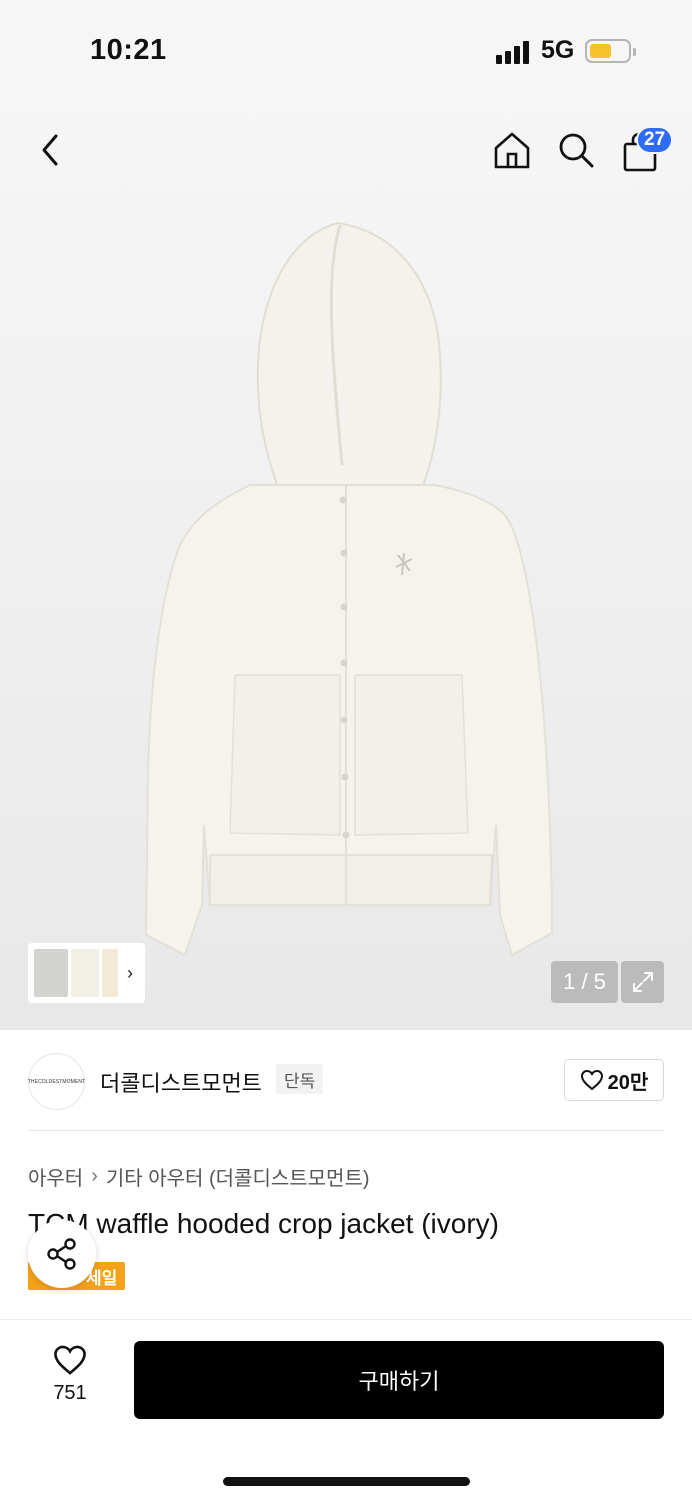 The image size is (692, 1500). Describe the element at coordinates (128, 50) in the screenshot. I see `status-time: 10:21` at that location.